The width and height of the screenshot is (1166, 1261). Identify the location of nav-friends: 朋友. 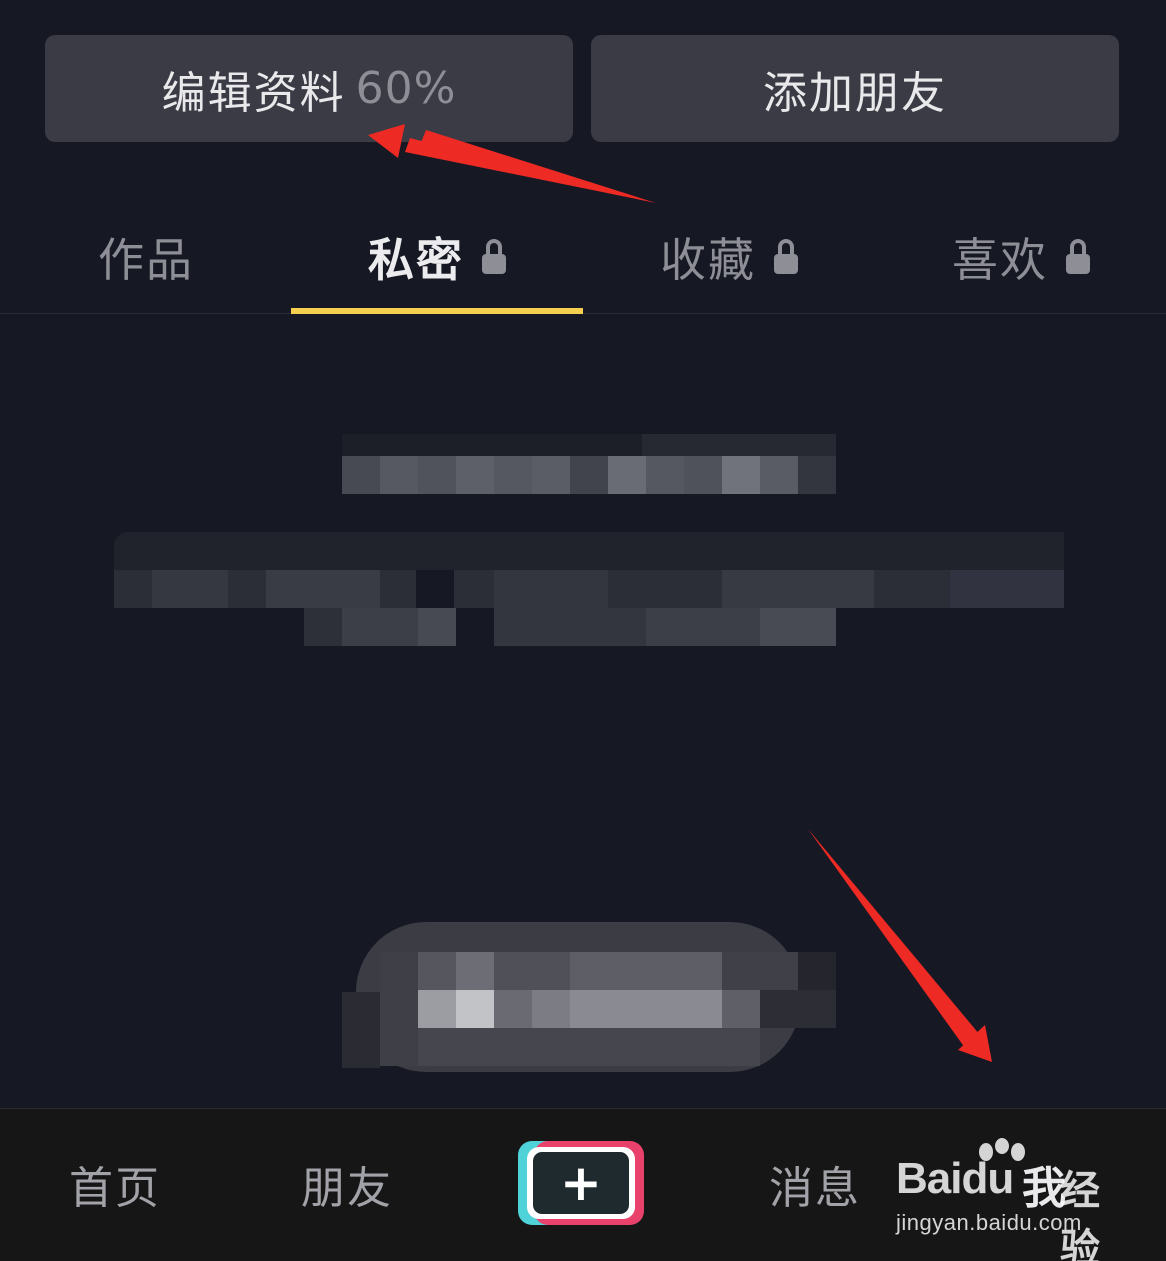
(347, 1184).